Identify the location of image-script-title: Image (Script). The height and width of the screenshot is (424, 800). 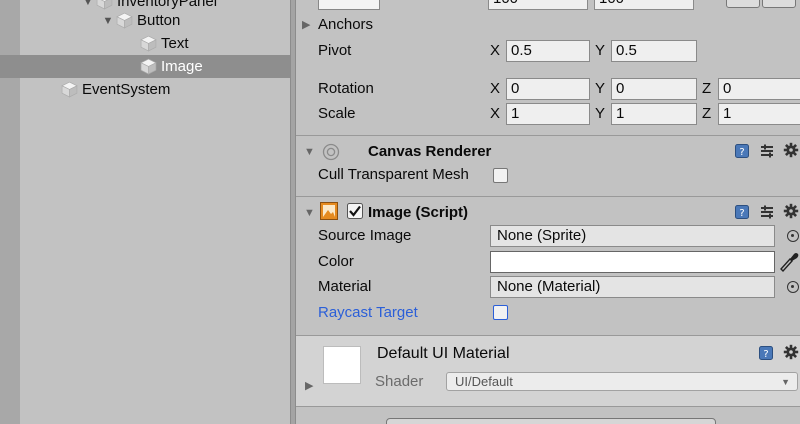
(418, 212).